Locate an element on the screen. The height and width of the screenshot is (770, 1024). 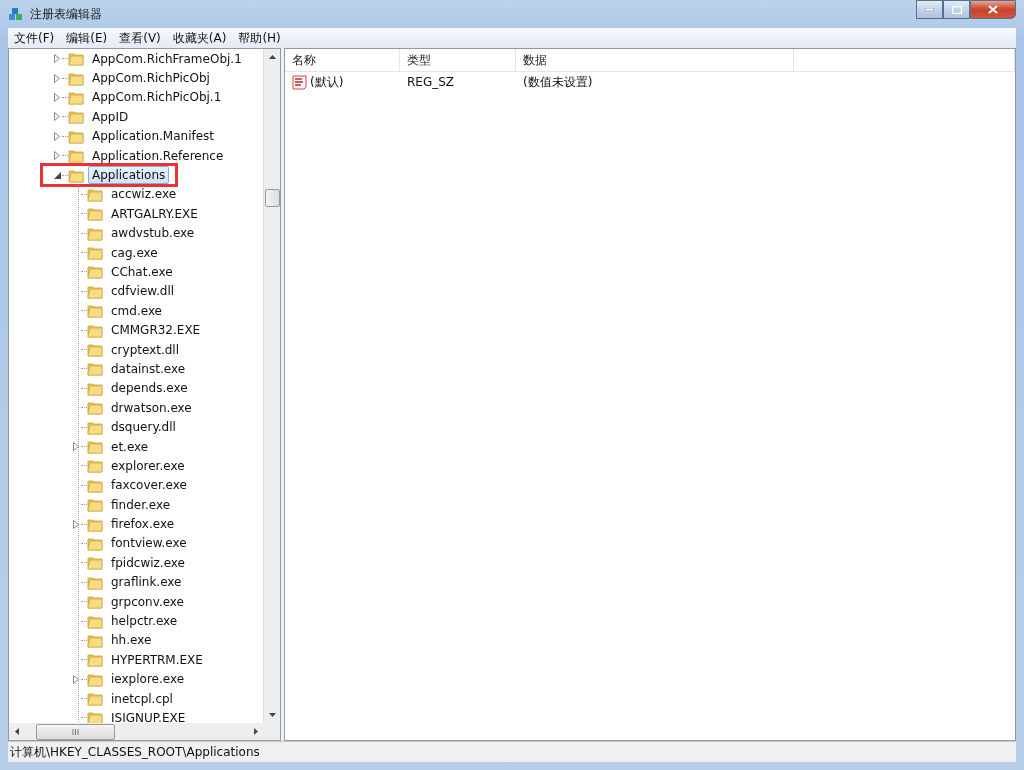
minimize-button is located at coordinates (929, 9).